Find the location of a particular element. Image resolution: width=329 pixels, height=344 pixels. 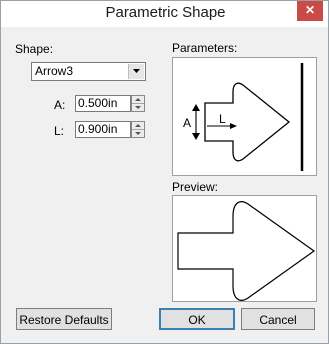

shape-dropdown-value: Arrow3 is located at coordinates (54, 71).